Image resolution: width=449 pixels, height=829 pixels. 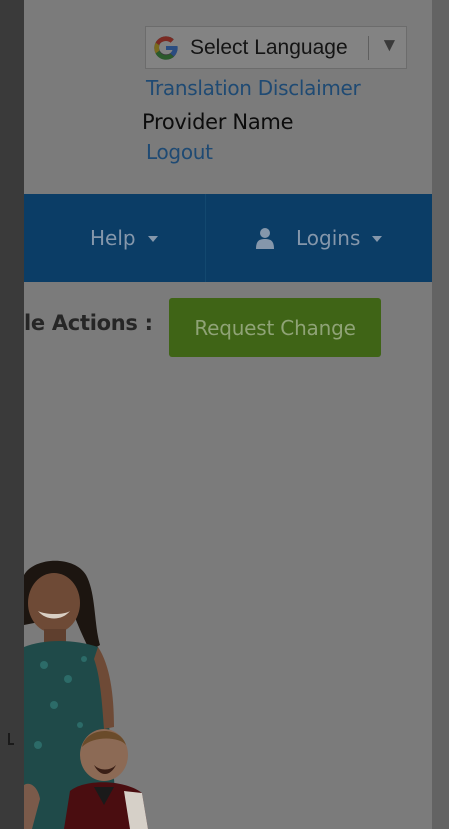 What do you see at coordinates (86, 694) in the screenshot?
I see `children-photo` at bounding box center [86, 694].